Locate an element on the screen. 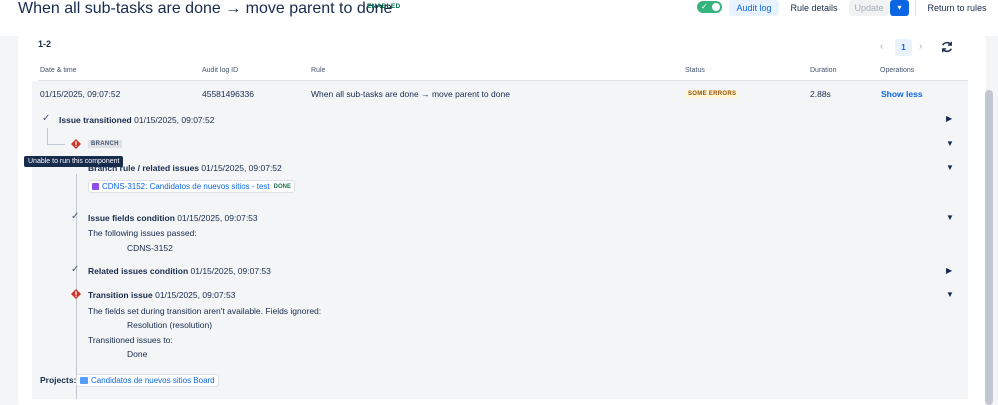 The height and width of the screenshot is (405, 998). page-scrollbar is located at coordinates (989, 247).